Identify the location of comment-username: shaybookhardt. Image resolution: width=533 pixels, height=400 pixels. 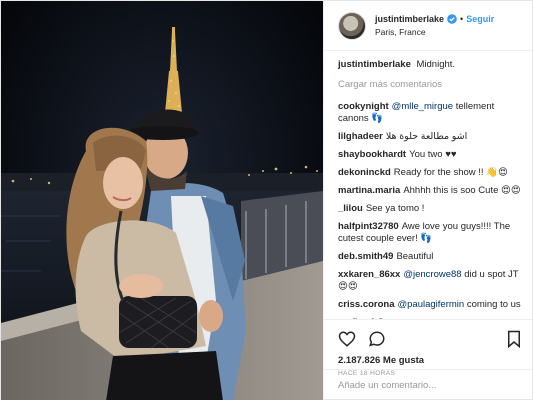
(372, 154).